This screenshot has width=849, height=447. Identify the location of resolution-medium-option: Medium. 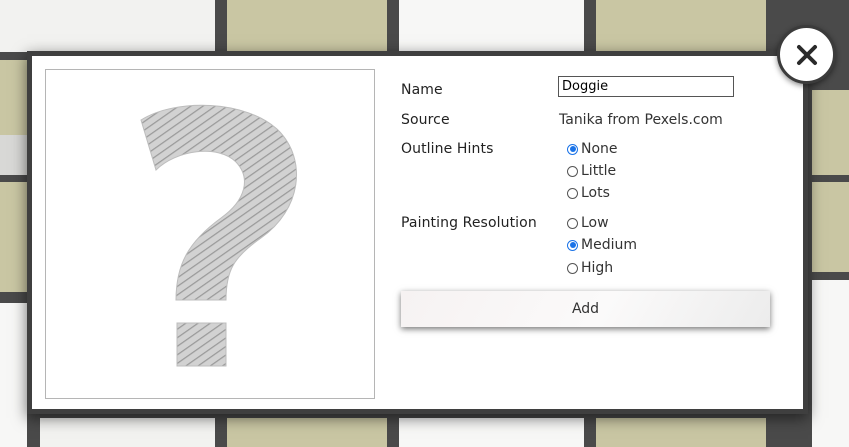
(602, 245).